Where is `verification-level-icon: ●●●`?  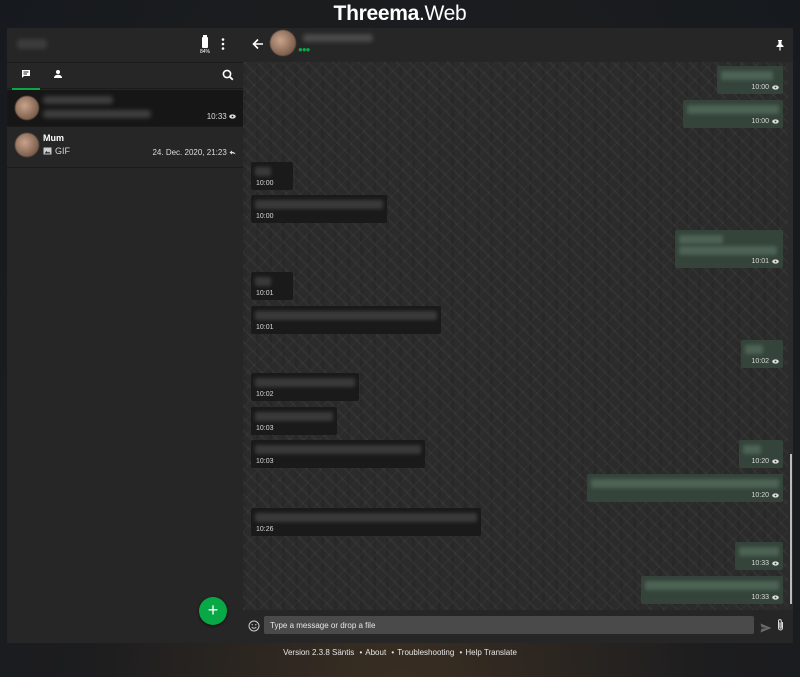
verification-level-icon: ●●● is located at coordinates (304, 49).